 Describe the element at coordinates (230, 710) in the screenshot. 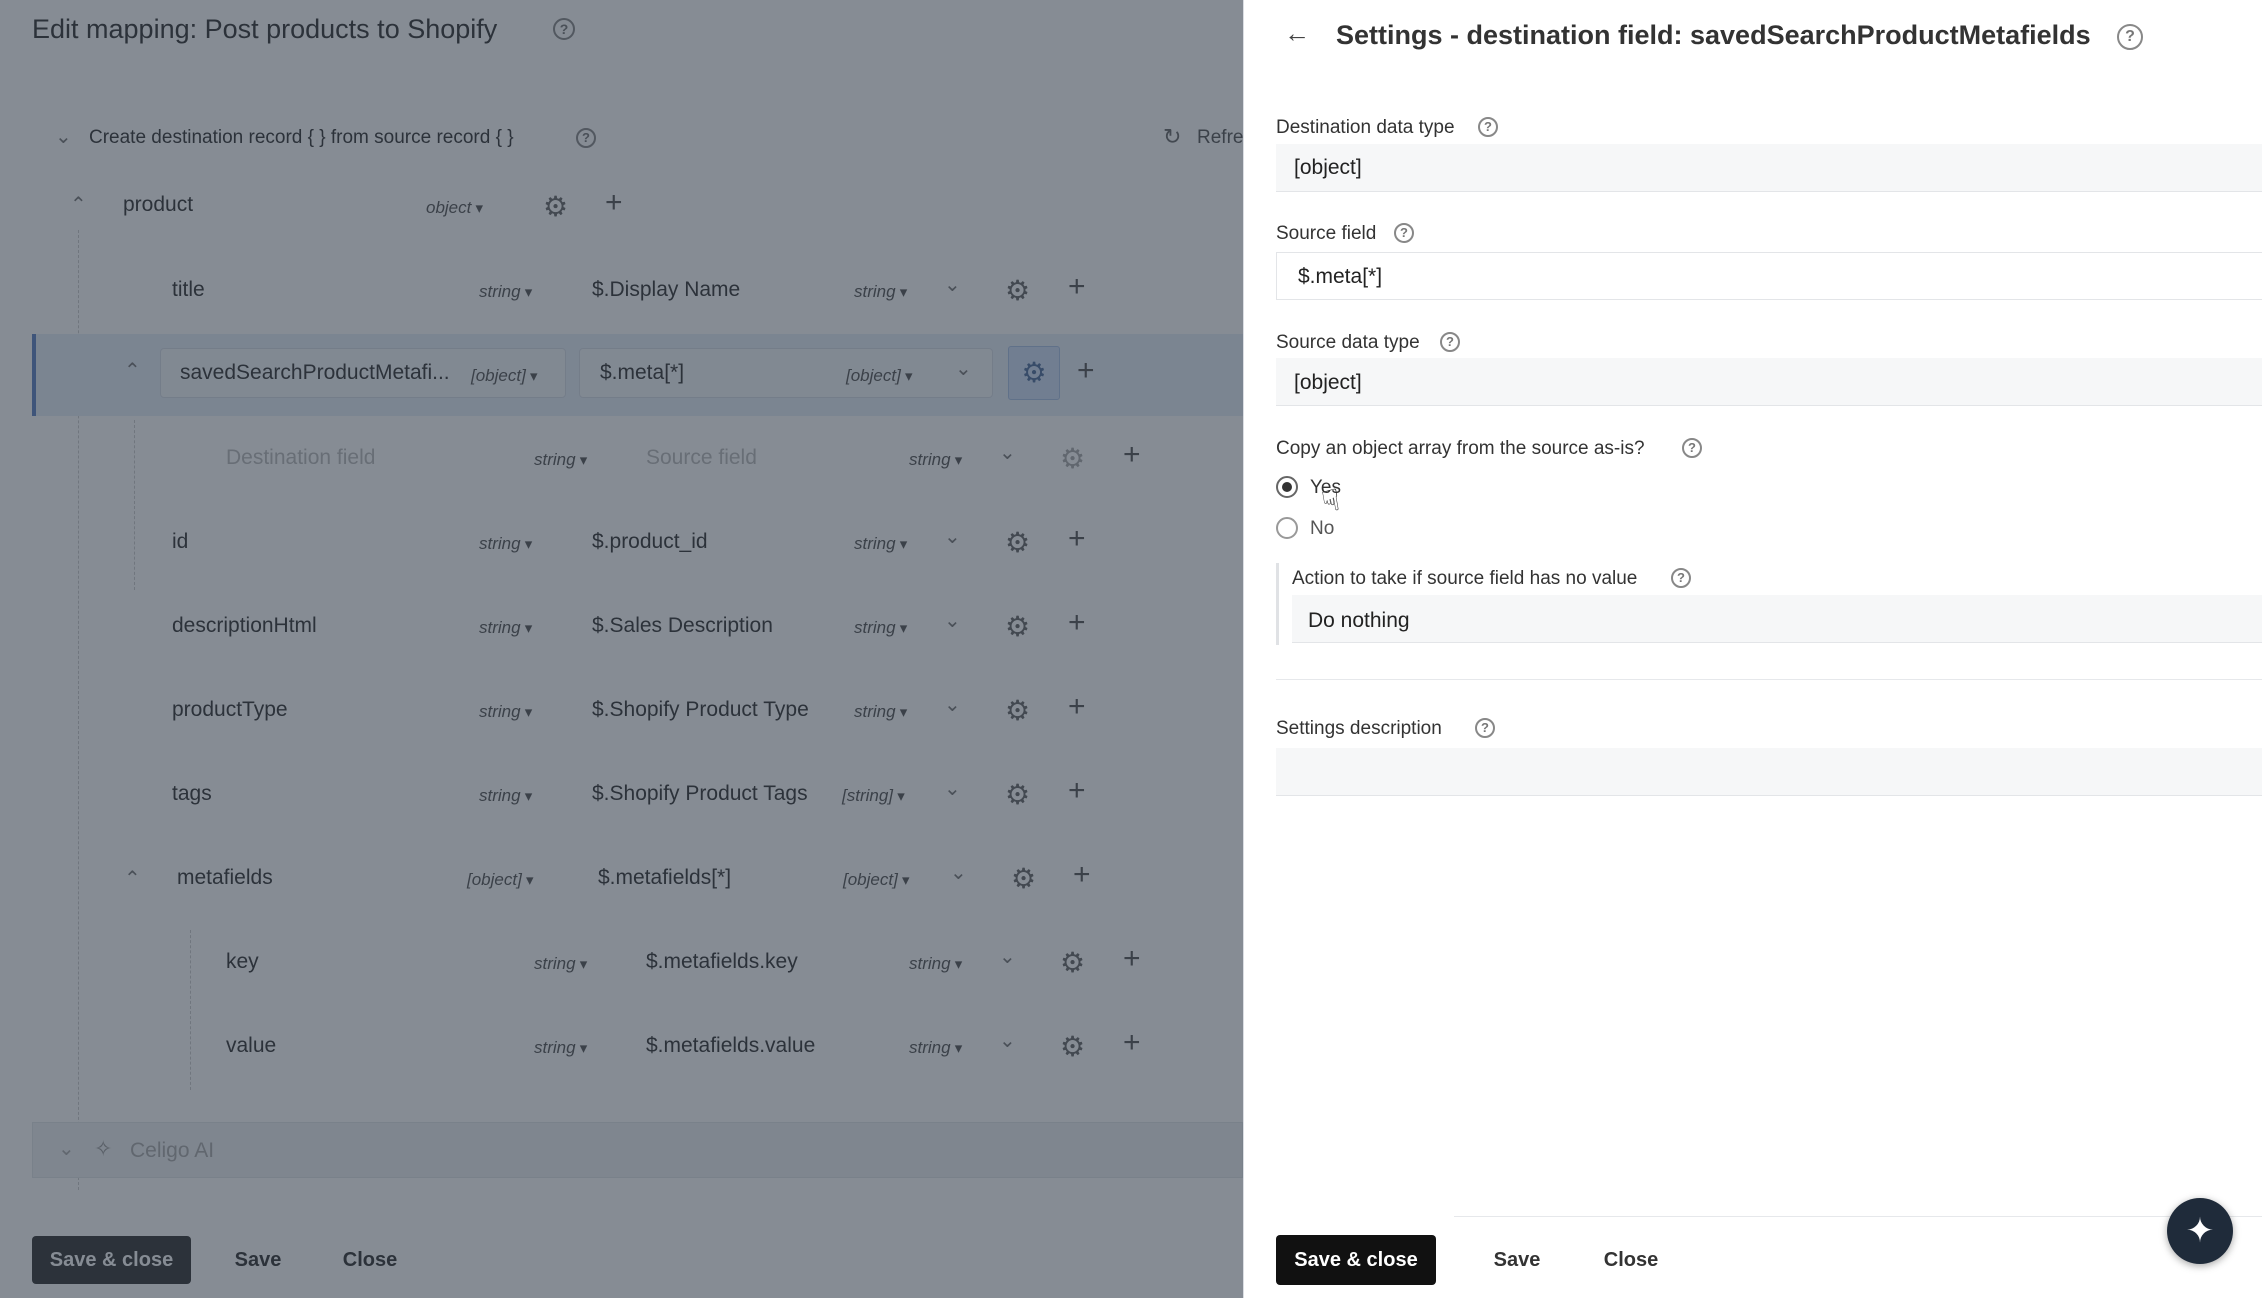

I see `field-product-type: productType` at that location.